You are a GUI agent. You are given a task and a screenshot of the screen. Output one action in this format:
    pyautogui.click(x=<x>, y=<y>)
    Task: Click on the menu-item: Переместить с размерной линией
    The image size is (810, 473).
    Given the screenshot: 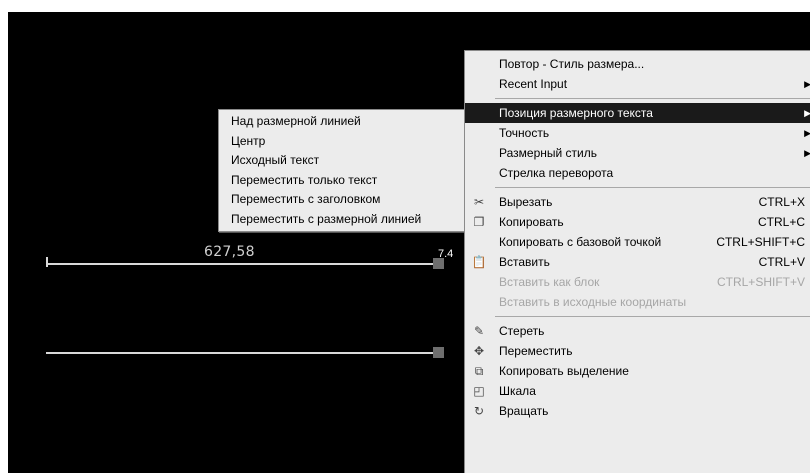 What is the action you would take?
    pyautogui.click(x=342, y=220)
    